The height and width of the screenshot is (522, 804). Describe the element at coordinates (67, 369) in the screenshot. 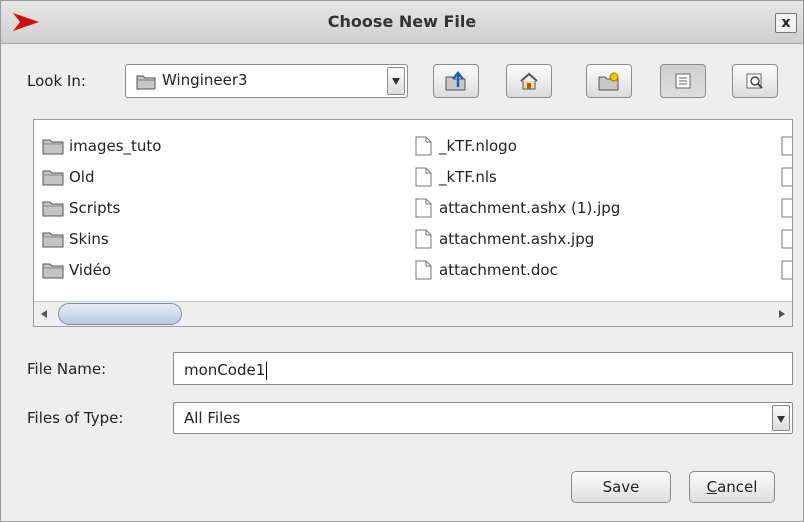

I see `file-name-label: File Name:` at that location.